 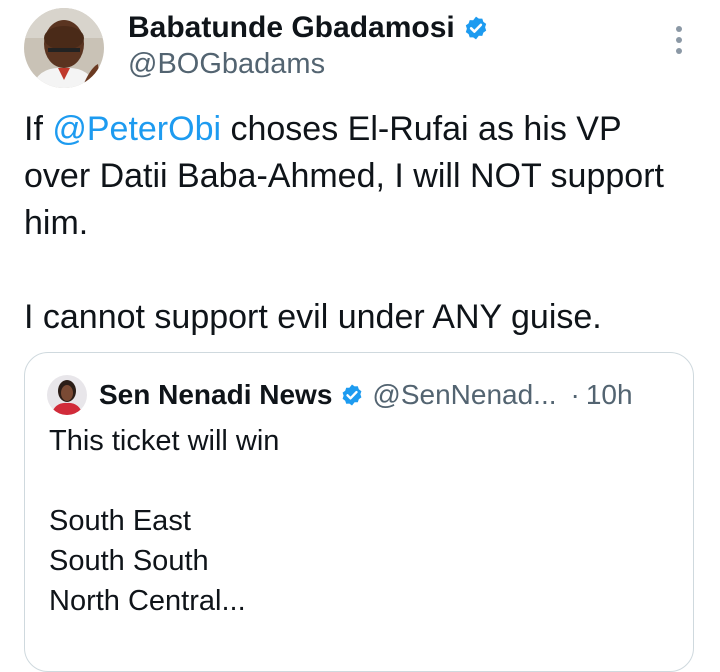 I want to click on author-avatar, so click(x=64, y=48).